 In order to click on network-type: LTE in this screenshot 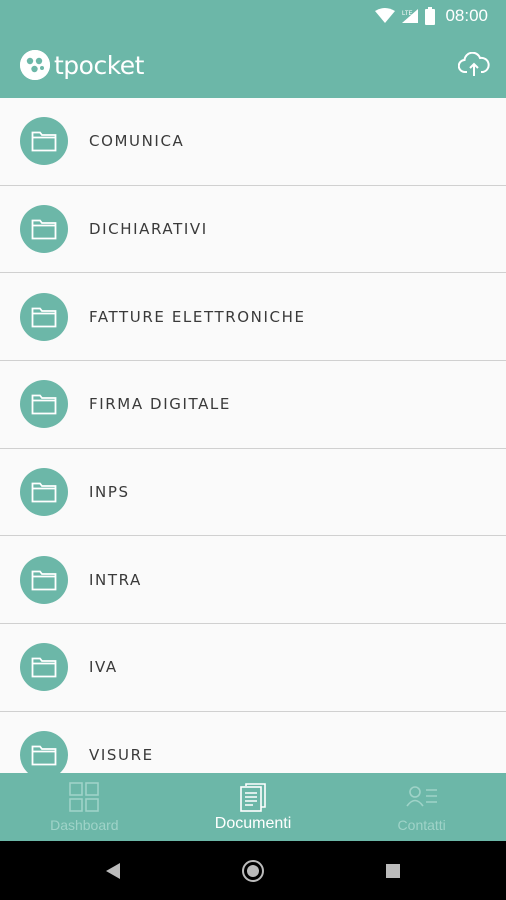, I will do `click(407, 14)`.